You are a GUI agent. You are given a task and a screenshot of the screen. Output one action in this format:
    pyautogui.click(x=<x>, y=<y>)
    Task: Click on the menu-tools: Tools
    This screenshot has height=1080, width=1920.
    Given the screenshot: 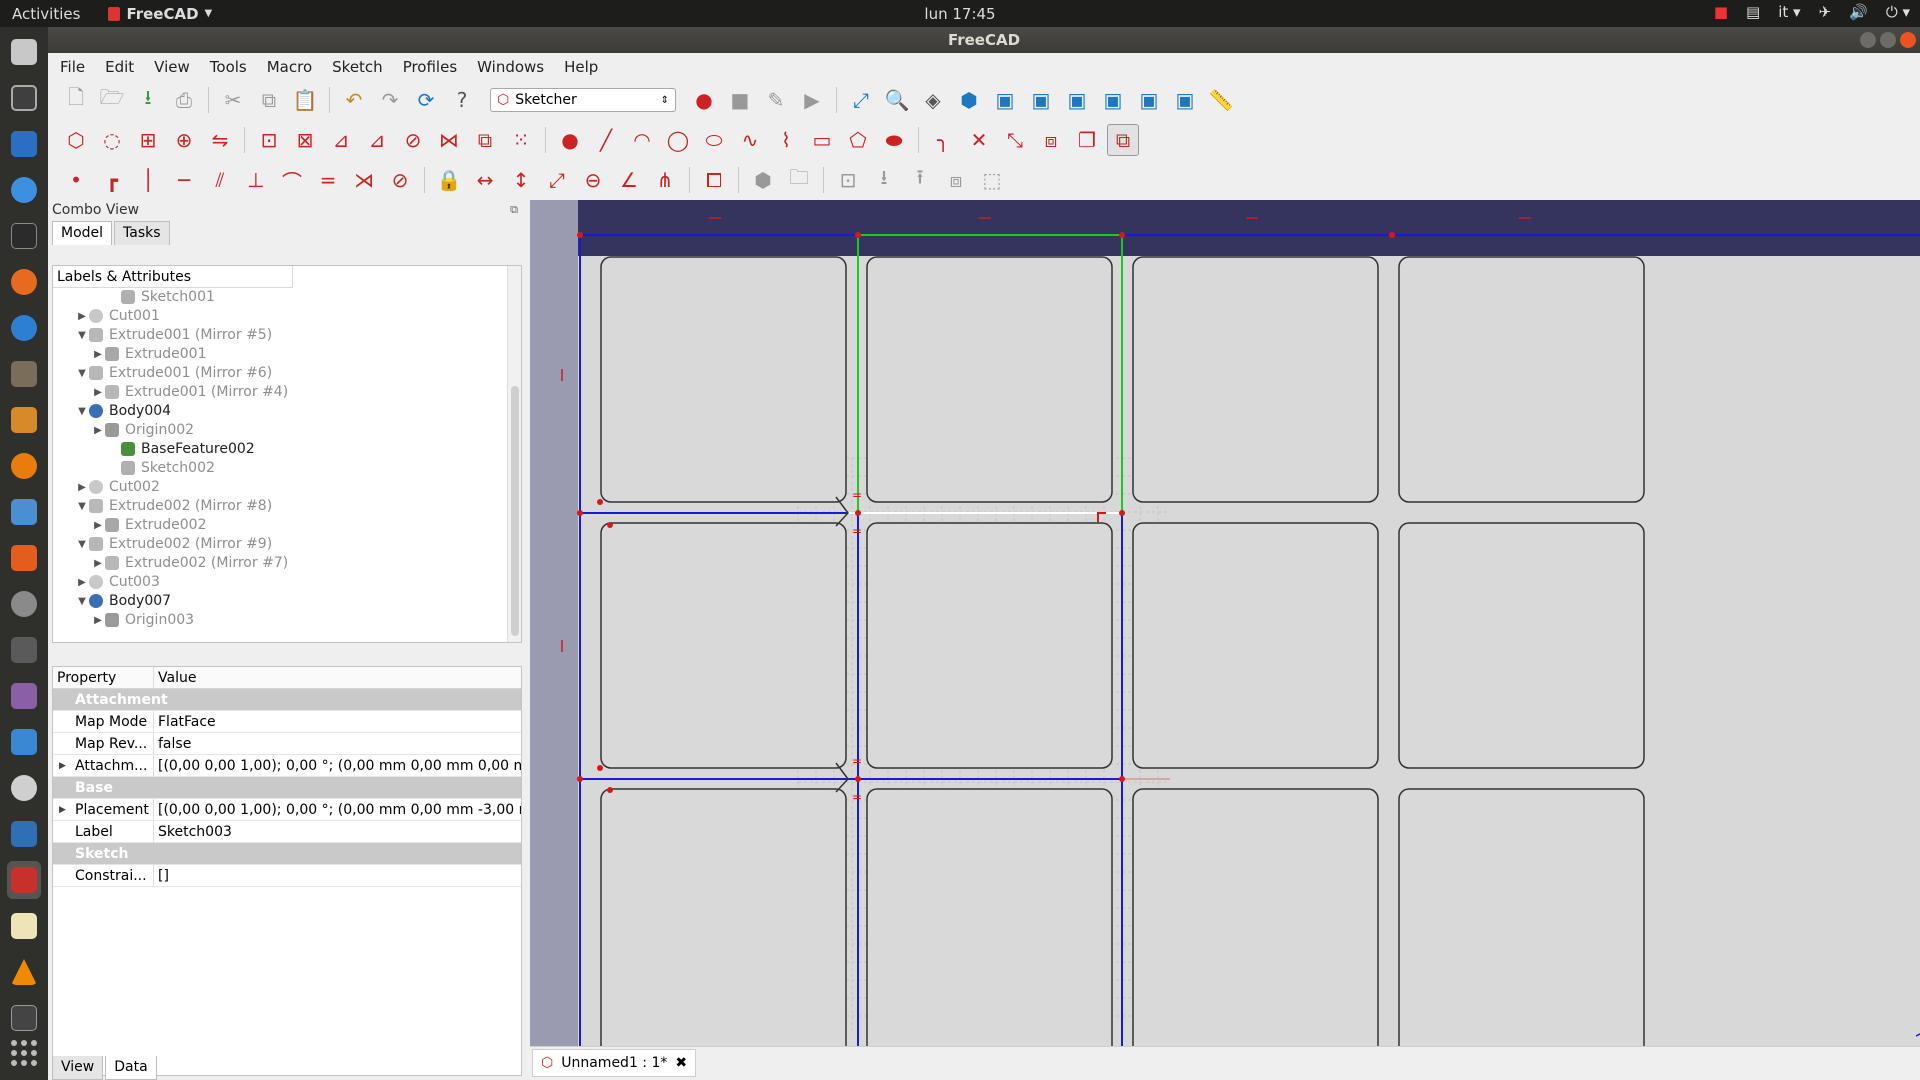 What is the action you would take?
    pyautogui.click(x=228, y=67)
    